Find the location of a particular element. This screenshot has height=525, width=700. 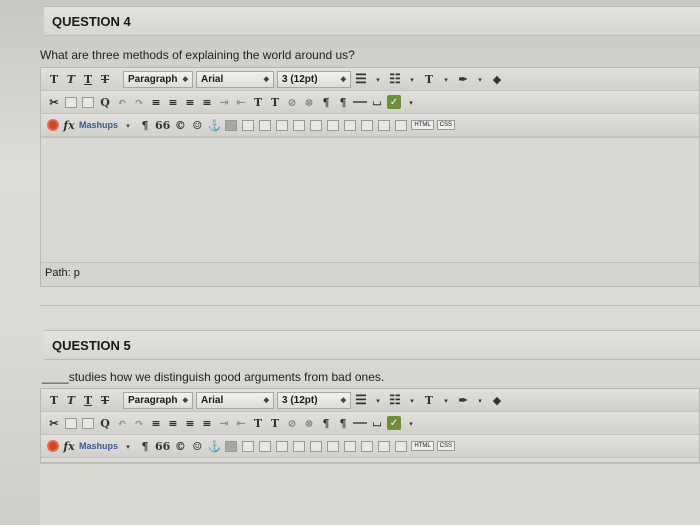

insert-row-icon is located at coordinates (367, 125).